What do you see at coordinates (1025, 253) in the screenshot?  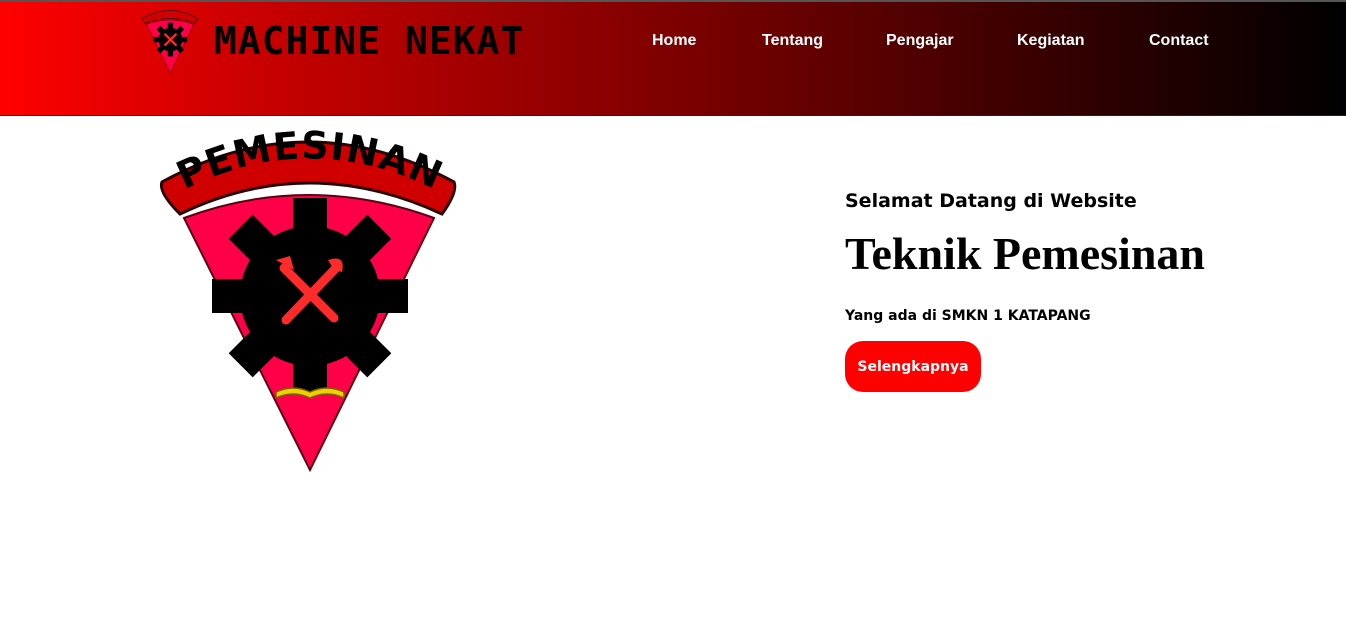 I see `hero-headline: Teknik Pemesinan` at bounding box center [1025, 253].